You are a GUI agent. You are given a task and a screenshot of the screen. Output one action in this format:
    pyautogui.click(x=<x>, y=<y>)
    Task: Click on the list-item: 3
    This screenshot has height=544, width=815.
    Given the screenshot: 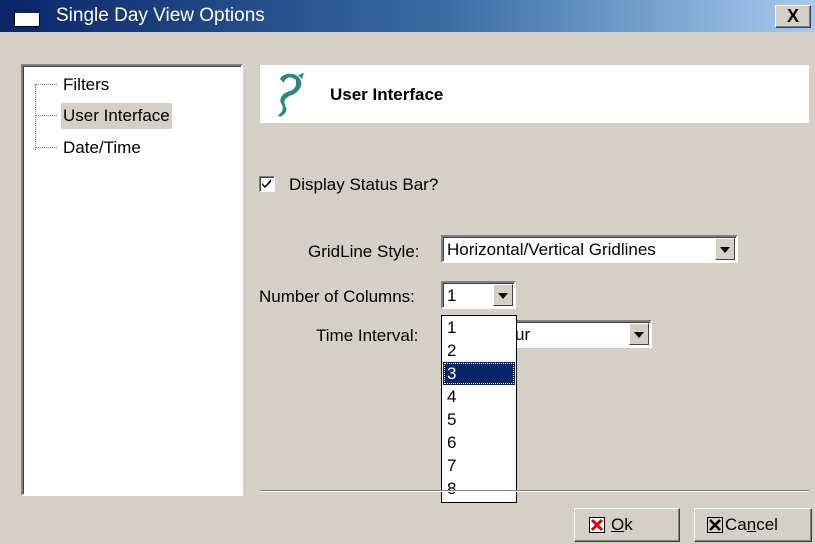 What is the action you would take?
    pyautogui.click(x=479, y=373)
    